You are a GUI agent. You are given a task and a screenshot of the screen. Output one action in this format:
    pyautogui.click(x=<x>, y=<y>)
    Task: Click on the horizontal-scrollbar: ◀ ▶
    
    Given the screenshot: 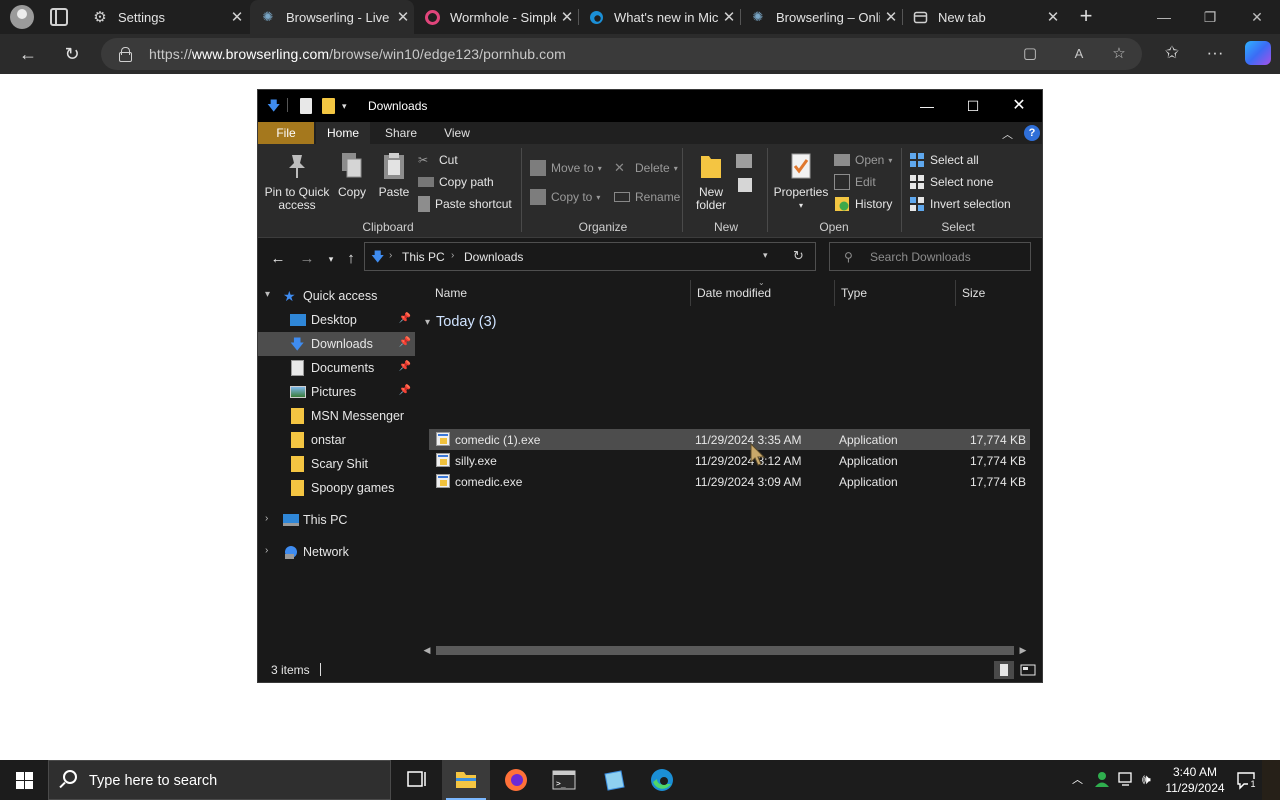 What is the action you would take?
    pyautogui.click(x=725, y=650)
    